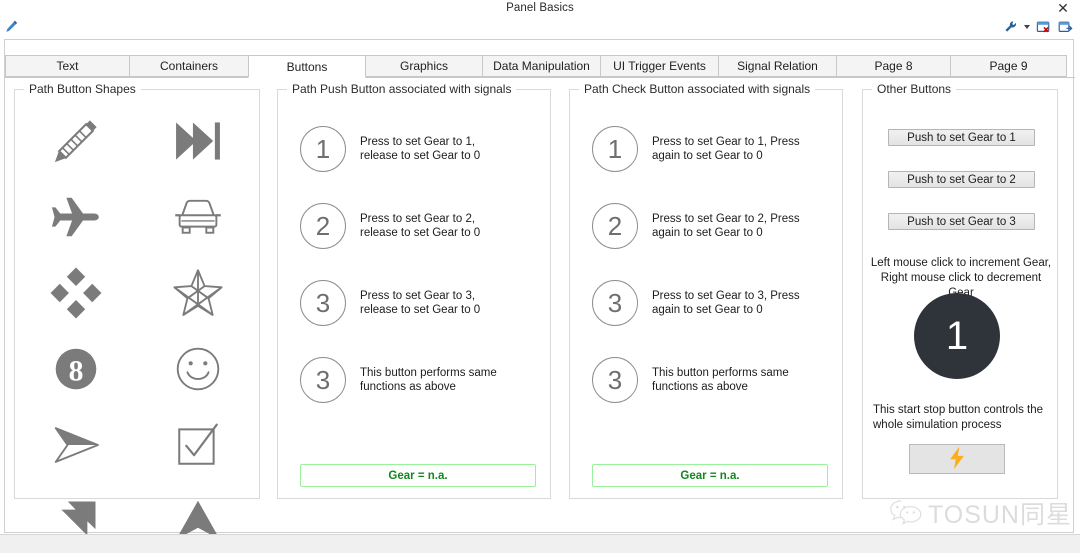 This screenshot has width=1080, height=560. Describe the element at coordinates (615, 303) in the screenshot. I see `check-circle-button-3: 3` at that location.